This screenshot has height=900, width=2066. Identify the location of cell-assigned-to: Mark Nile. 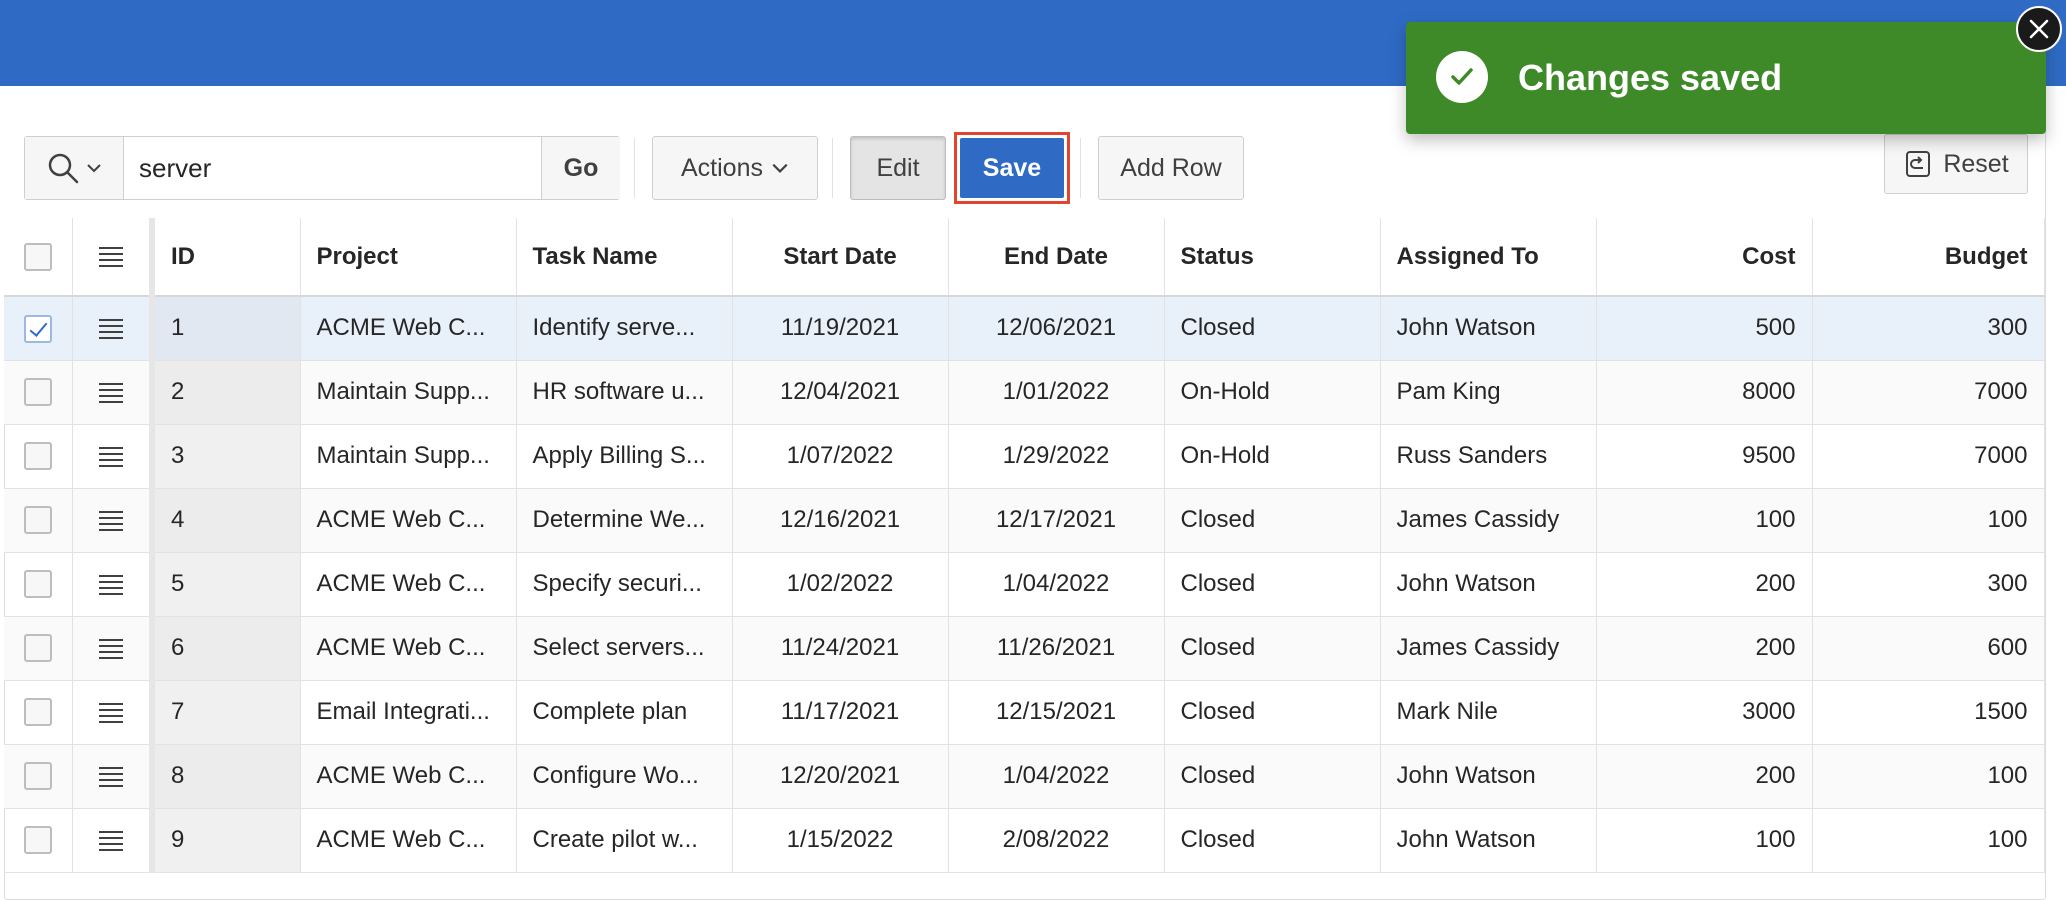
(1488, 712).